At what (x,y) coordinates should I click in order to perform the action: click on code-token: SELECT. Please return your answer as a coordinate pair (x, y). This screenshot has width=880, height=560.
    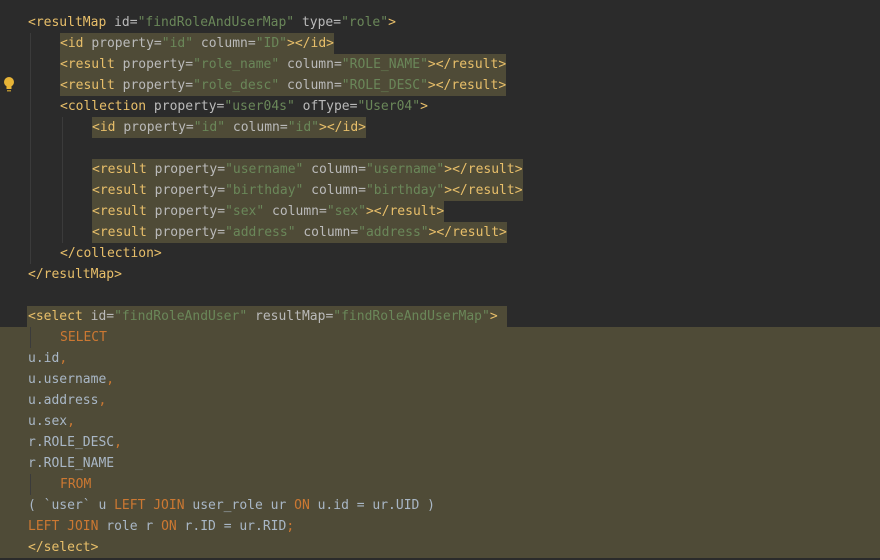
    Looking at the image, I should click on (83, 337).